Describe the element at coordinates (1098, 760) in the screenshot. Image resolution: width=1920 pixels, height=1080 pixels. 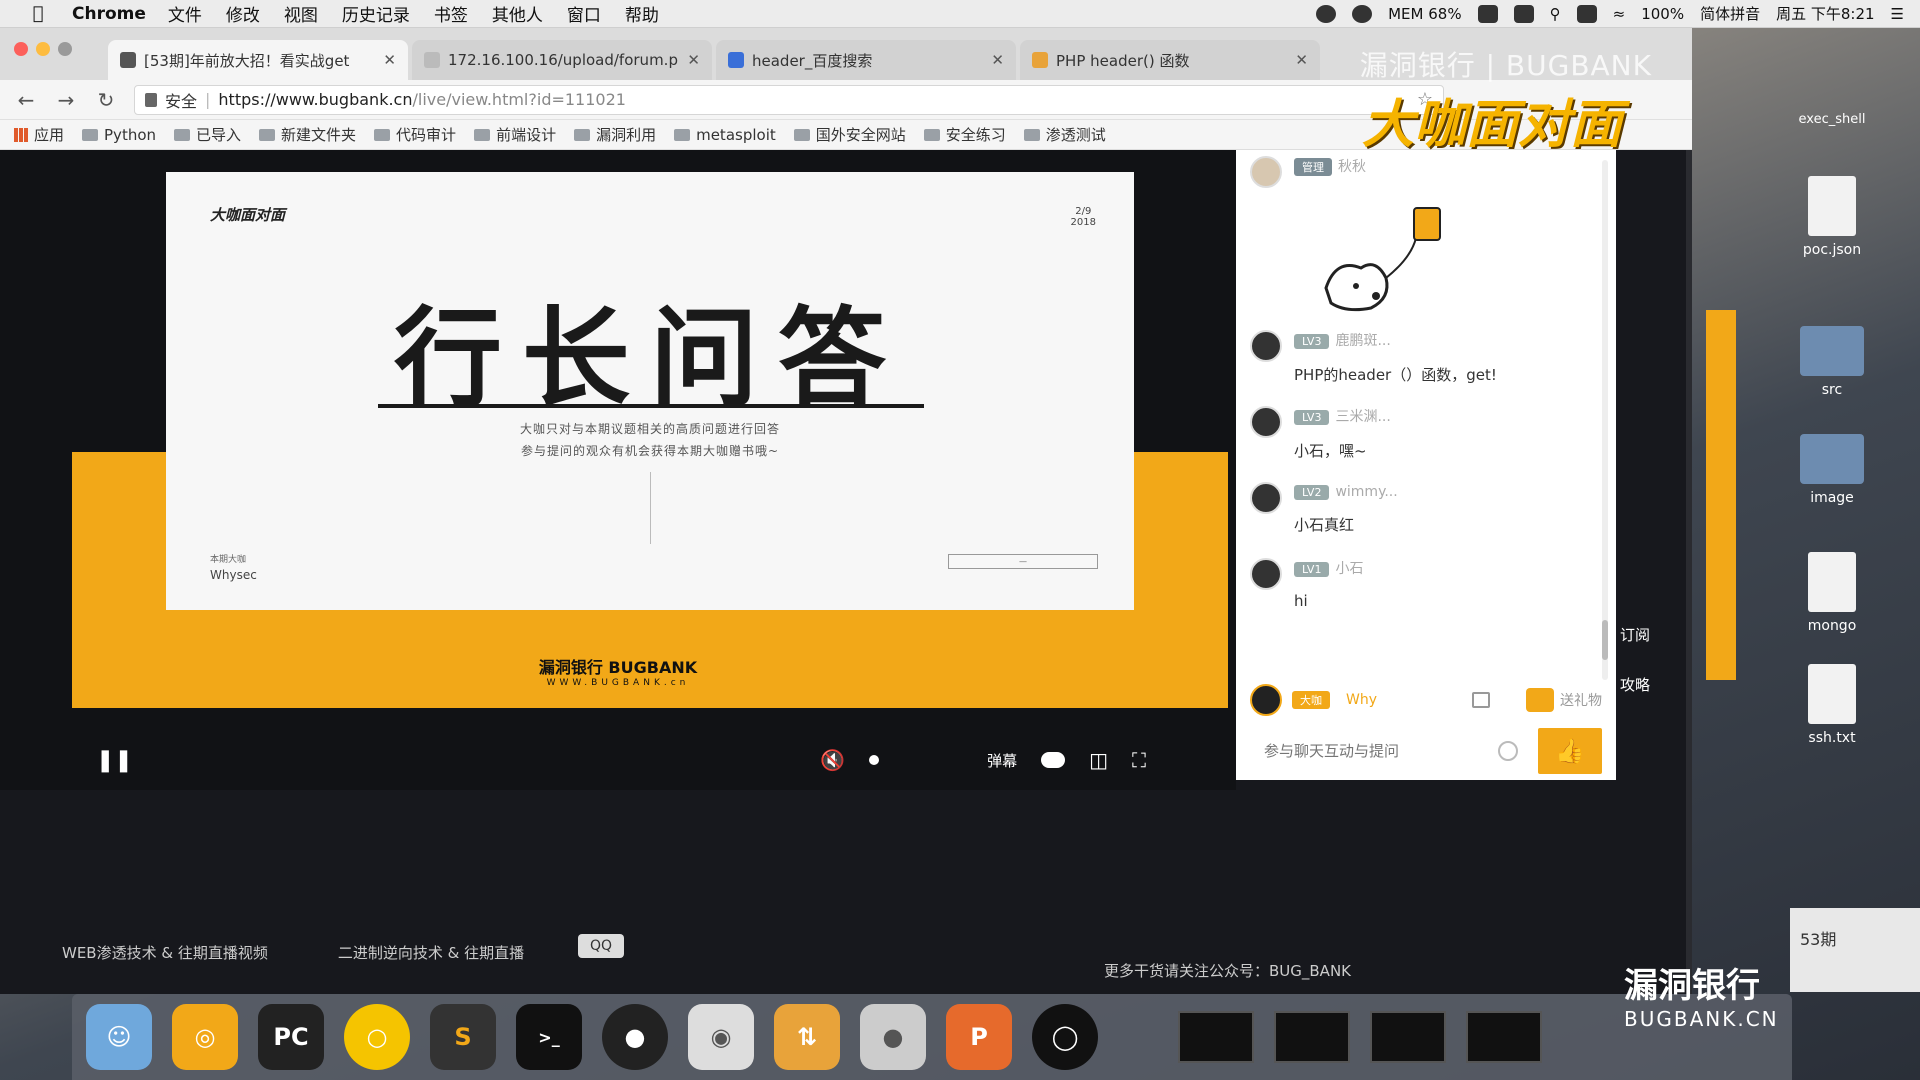
I see `widescreen-icon: ◫` at that location.